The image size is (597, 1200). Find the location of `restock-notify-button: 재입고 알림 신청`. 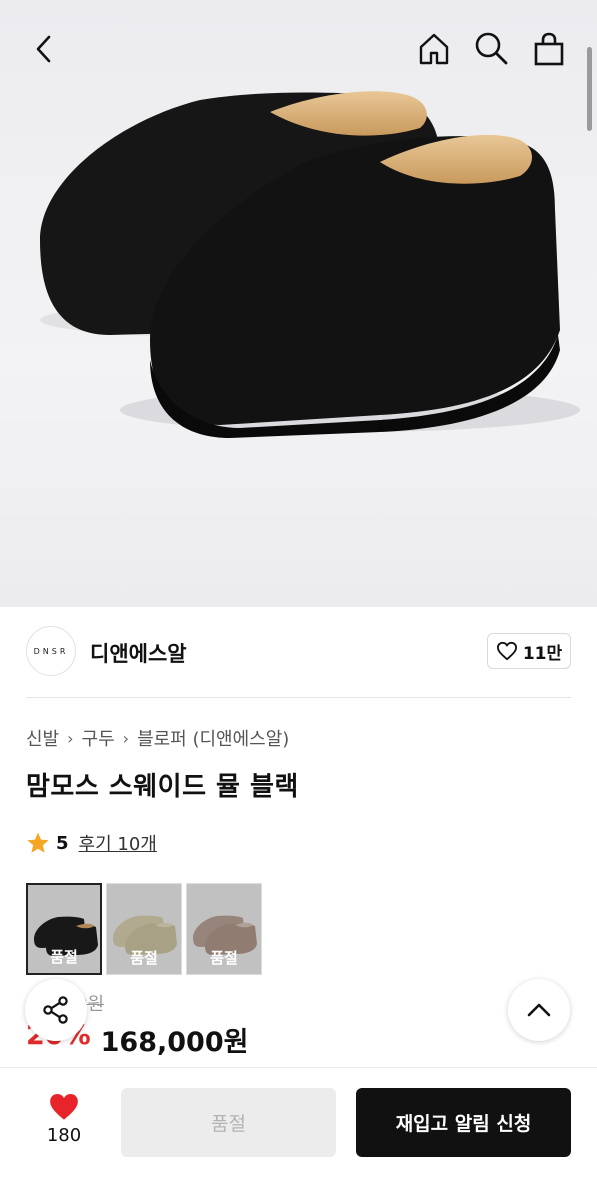

restock-notify-button: 재입고 알림 신청 is located at coordinates (463, 1122).